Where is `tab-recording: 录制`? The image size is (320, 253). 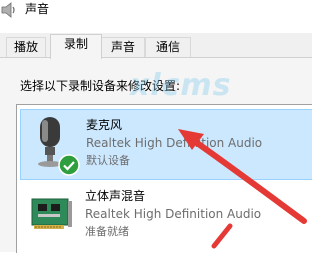
tab-recording: 录制 is located at coordinates (76, 46).